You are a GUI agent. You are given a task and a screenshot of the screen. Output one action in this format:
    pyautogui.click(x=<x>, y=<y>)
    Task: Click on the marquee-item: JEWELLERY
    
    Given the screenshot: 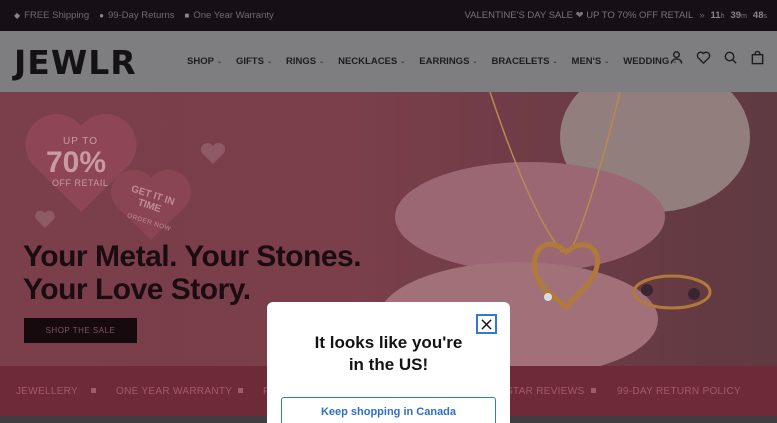 What is the action you would take?
    pyautogui.click(x=47, y=391)
    